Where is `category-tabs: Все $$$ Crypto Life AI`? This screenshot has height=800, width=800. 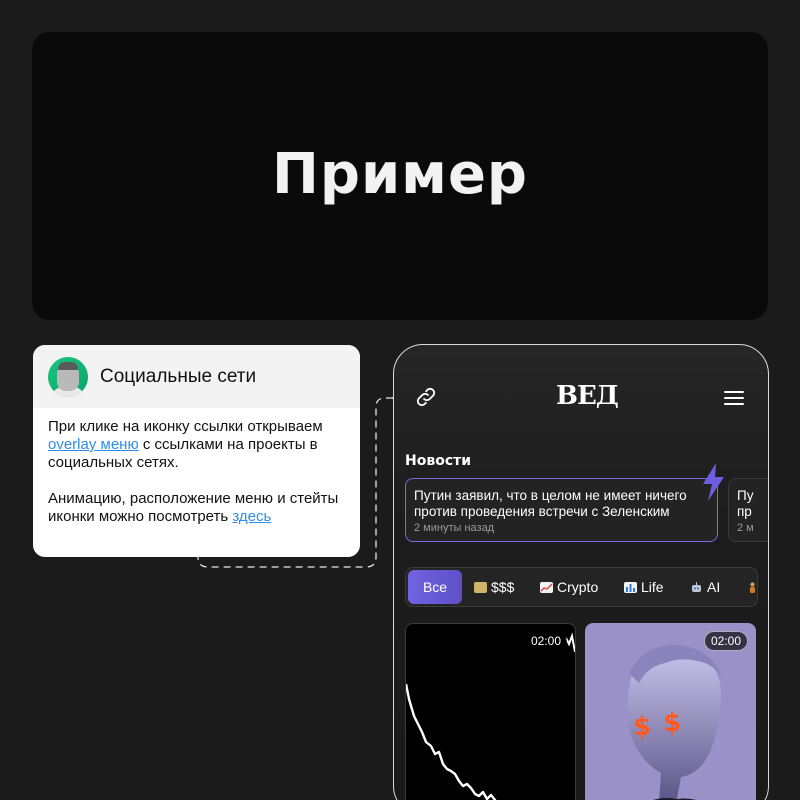 category-tabs: Все $$$ Crypto Life AI is located at coordinates (581, 587).